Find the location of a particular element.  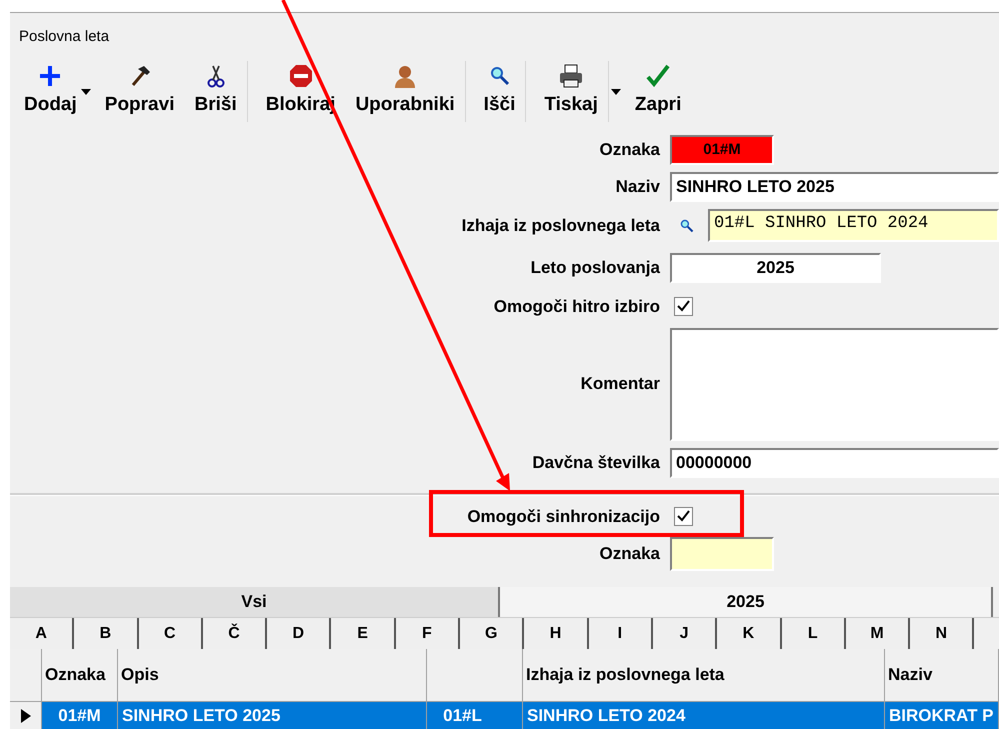

field-label: Leto poslovanja is located at coordinates (595, 268).